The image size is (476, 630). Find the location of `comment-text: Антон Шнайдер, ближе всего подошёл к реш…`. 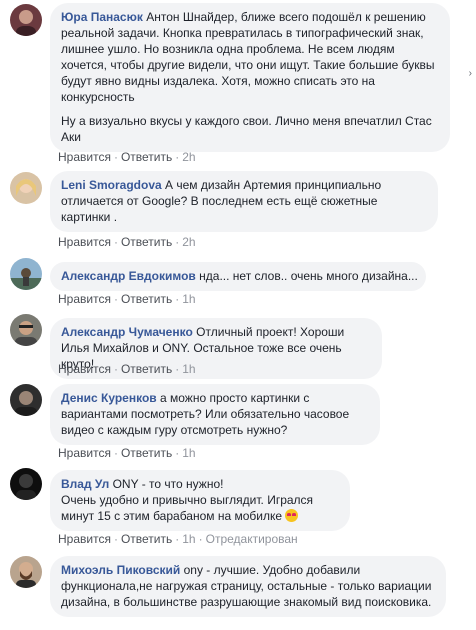

comment-text: Антон Шнайдер, ближе всего подошёл к реш… is located at coordinates (248, 57).